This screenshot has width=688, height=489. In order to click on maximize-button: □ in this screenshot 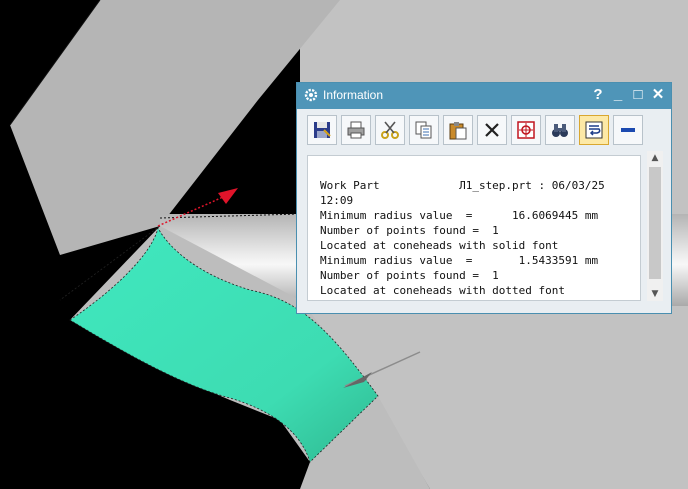, I will do `click(638, 95)`.